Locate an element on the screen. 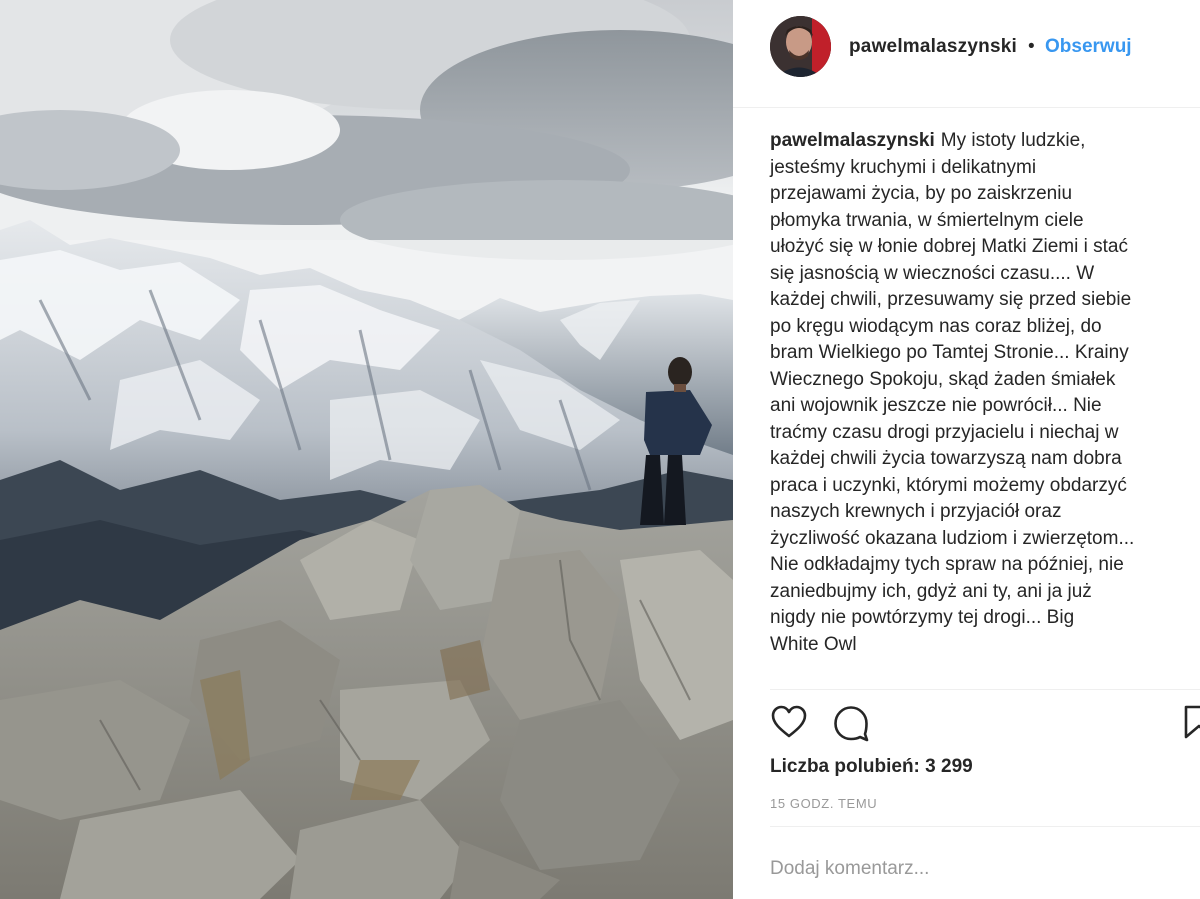  caption-line: każdej chwili życia towarzyszą nam dobra is located at coordinates (946, 458).